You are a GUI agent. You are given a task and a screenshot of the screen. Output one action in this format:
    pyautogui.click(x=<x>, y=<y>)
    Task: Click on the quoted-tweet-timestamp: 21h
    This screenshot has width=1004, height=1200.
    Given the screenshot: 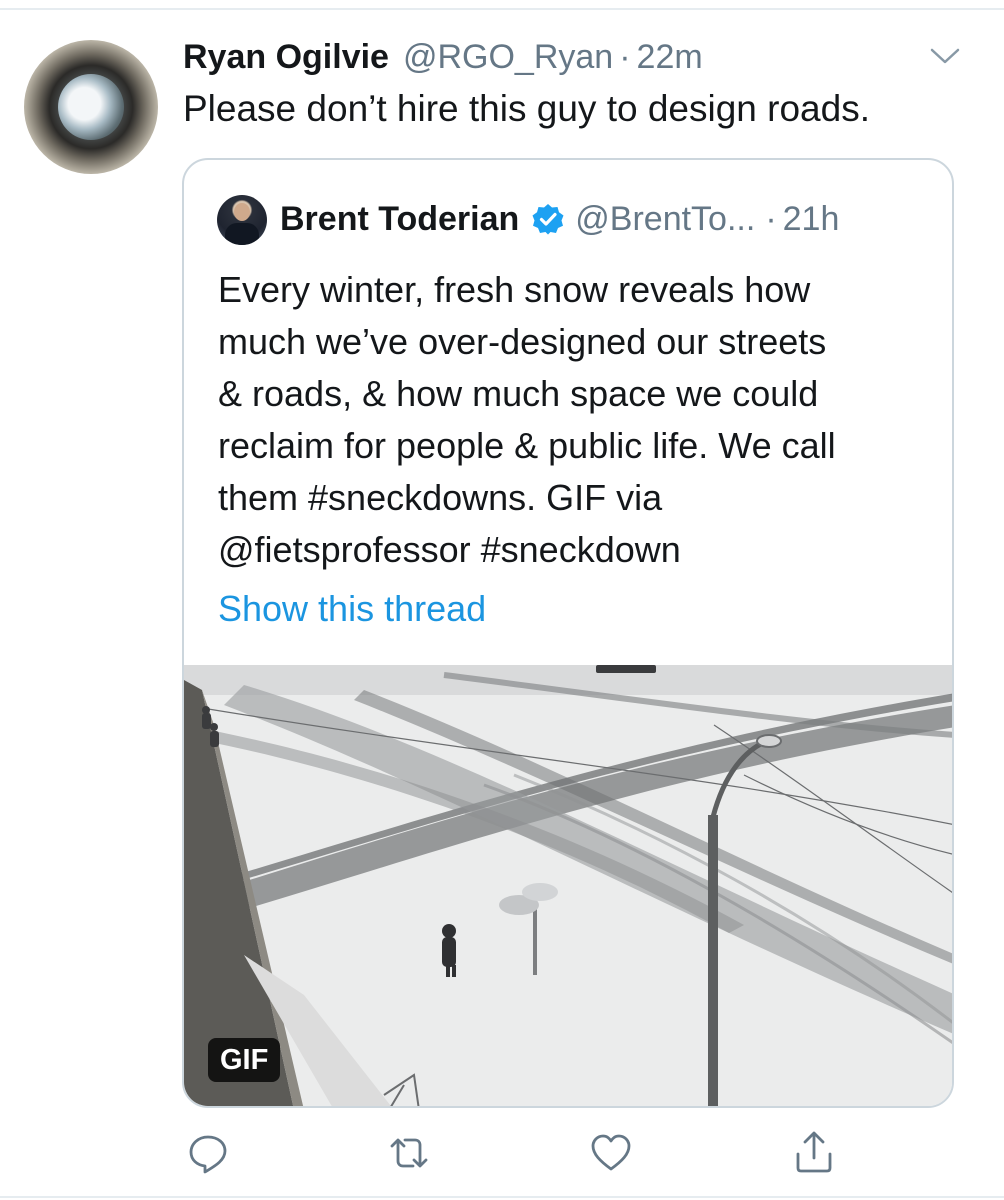 What is the action you would take?
    pyautogui.click(x=811, y=219)
    